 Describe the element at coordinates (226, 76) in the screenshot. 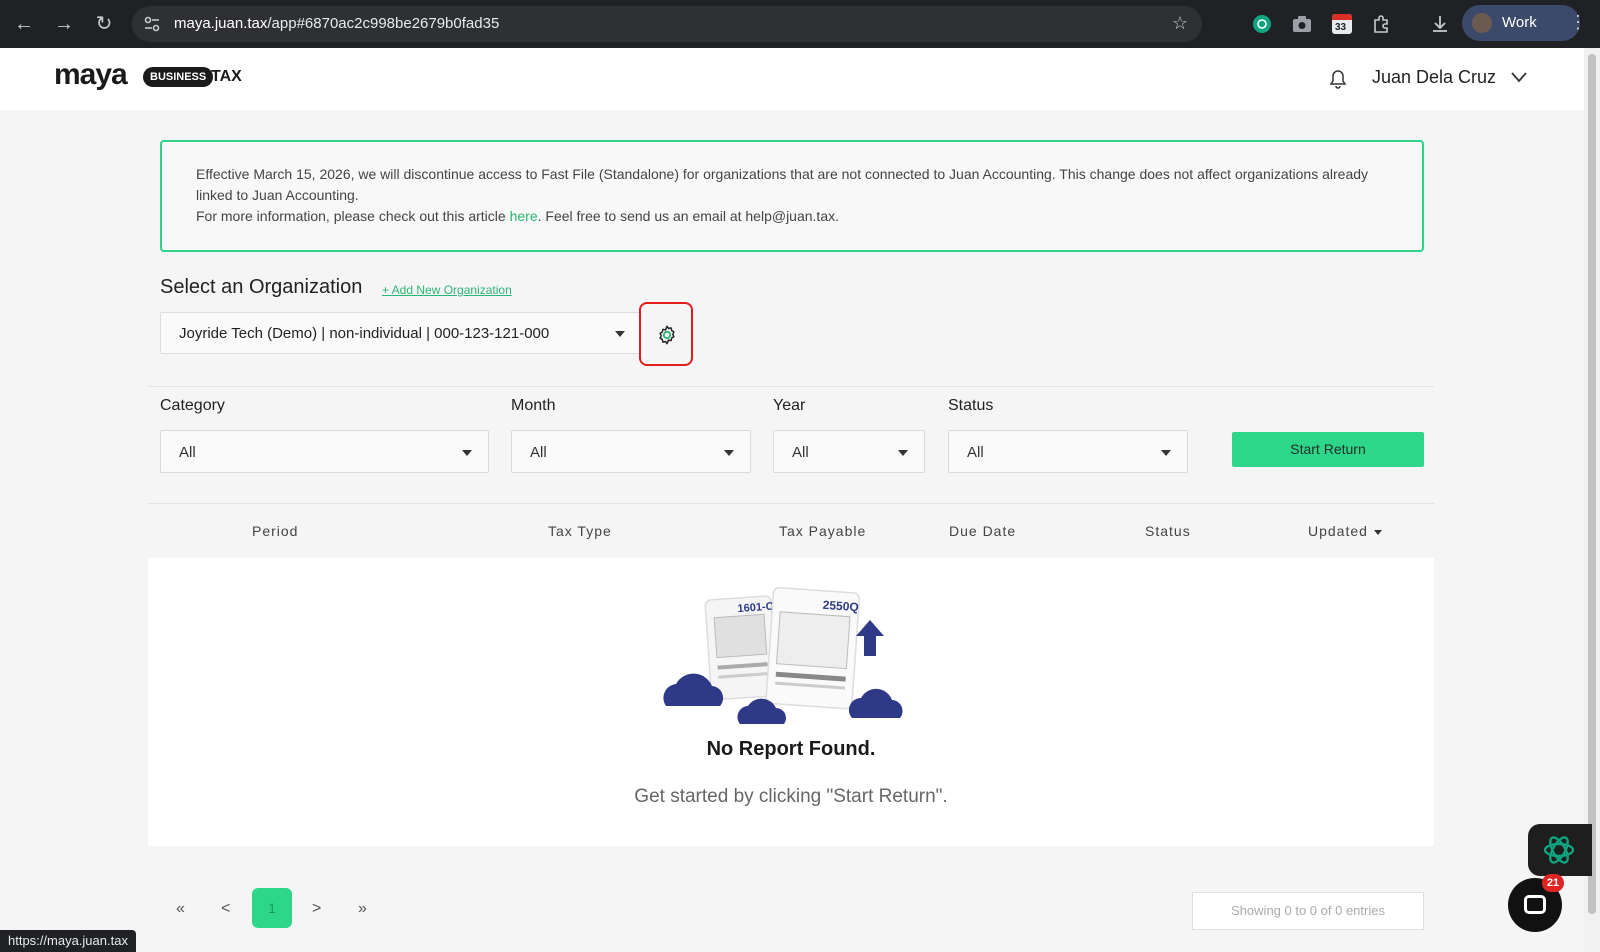

I see `logo-suffix: TAX` at that location.